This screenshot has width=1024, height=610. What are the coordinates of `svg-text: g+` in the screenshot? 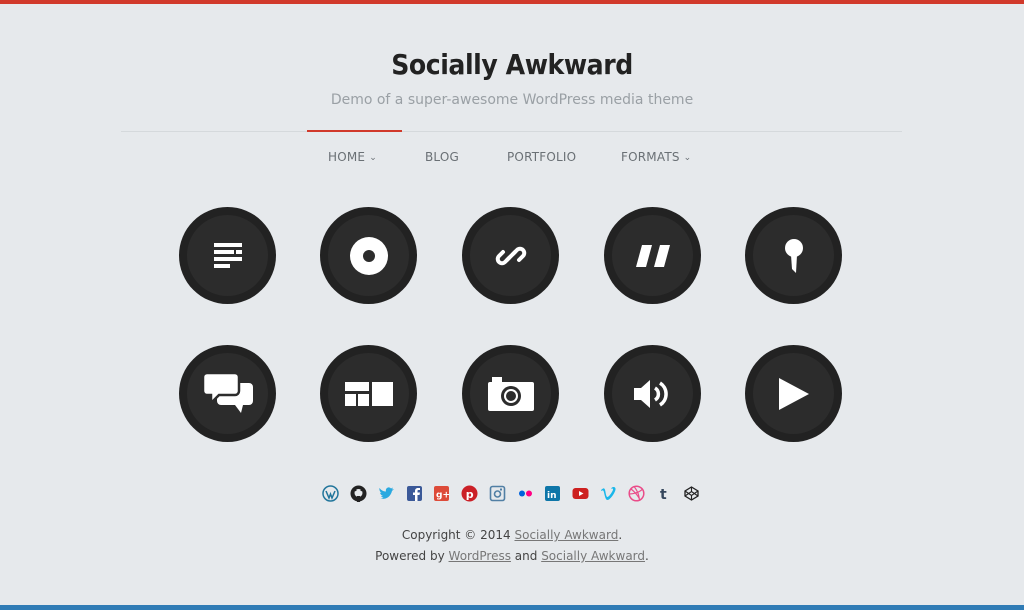 It's located at (443, 496).